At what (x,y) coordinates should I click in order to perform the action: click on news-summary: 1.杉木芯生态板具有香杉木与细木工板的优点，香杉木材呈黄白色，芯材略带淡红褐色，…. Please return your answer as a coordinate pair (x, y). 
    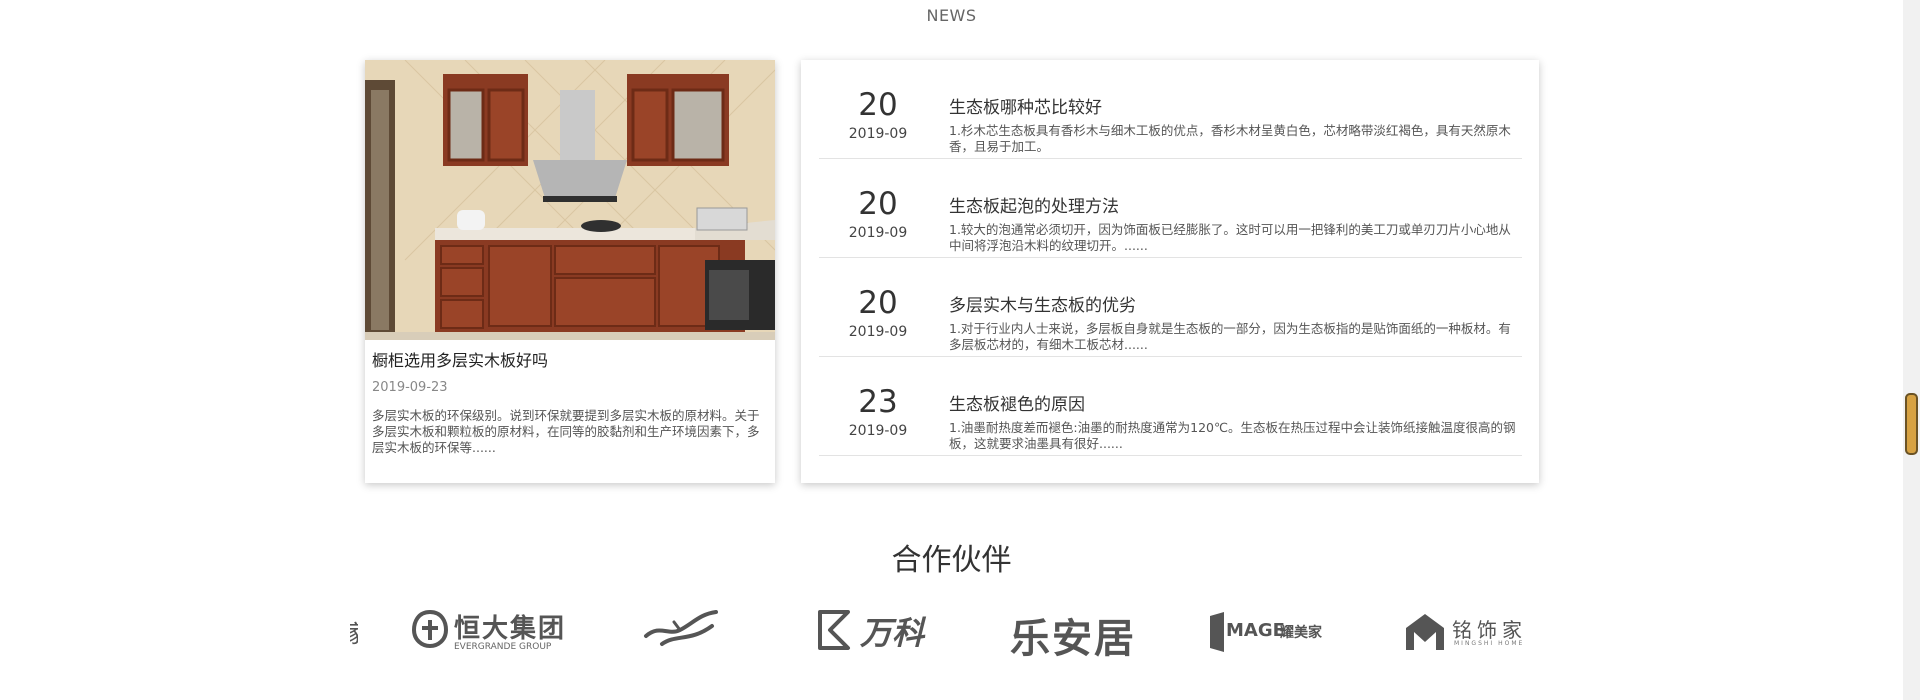
    Looking at the image, I should click on (1230, 138).